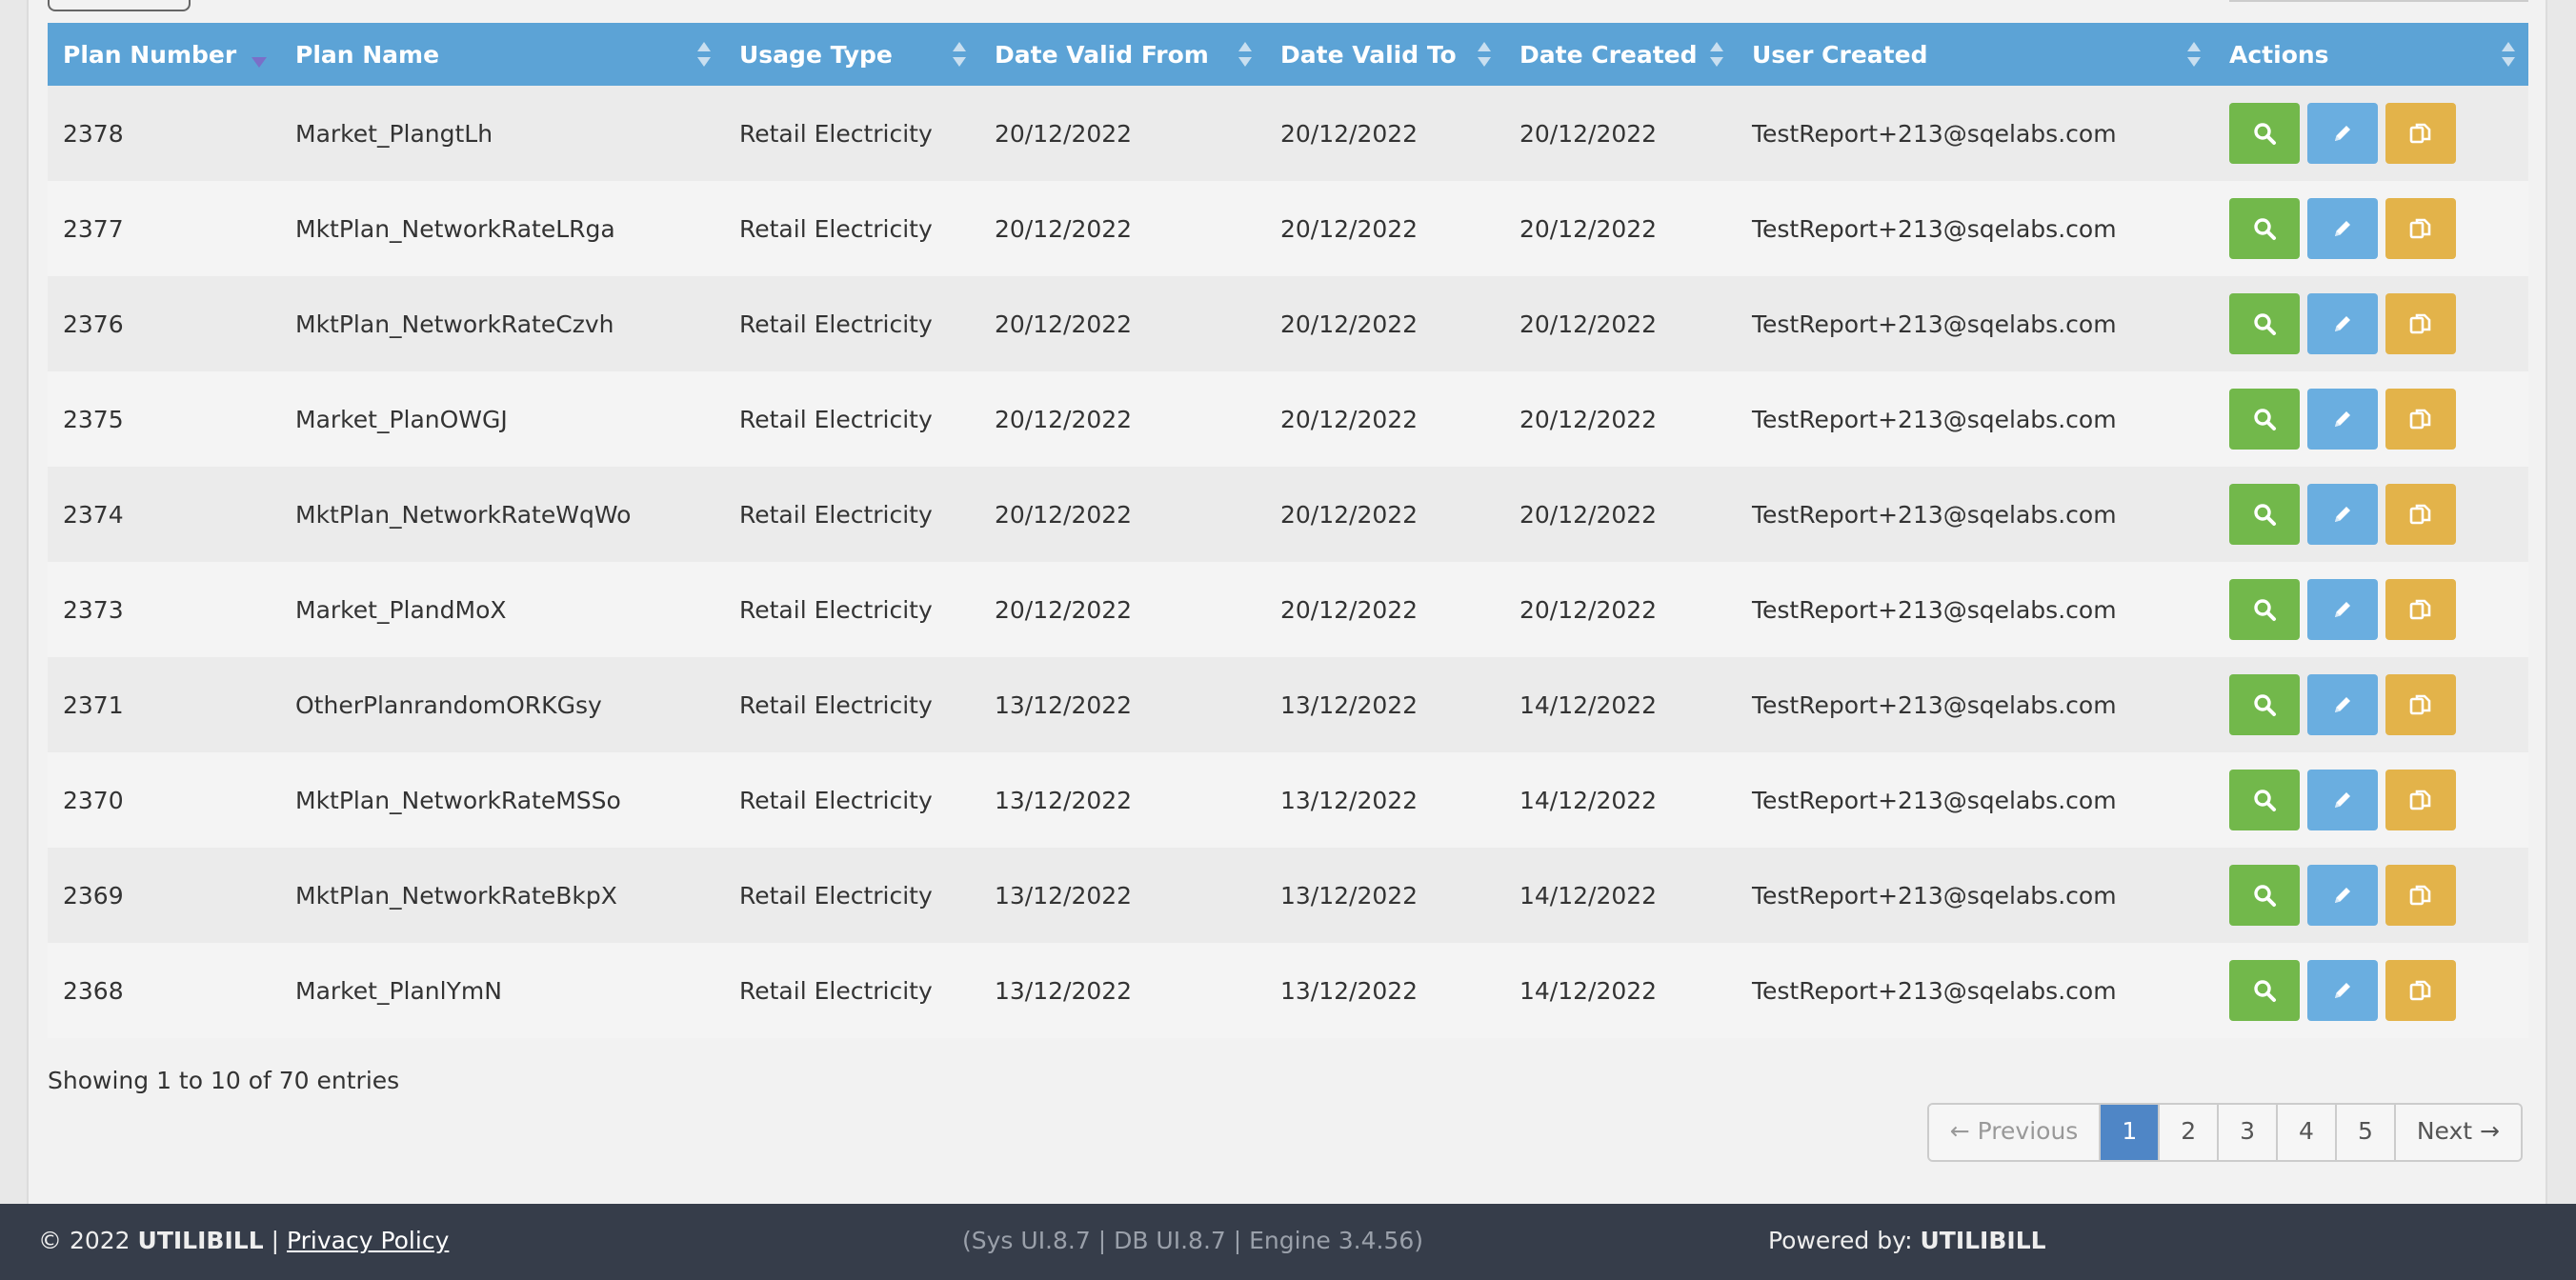 The height and width of the screenshot is (1280, 2576). I want to click on column-header-usage-type: Usage Type, so click(852, 54).